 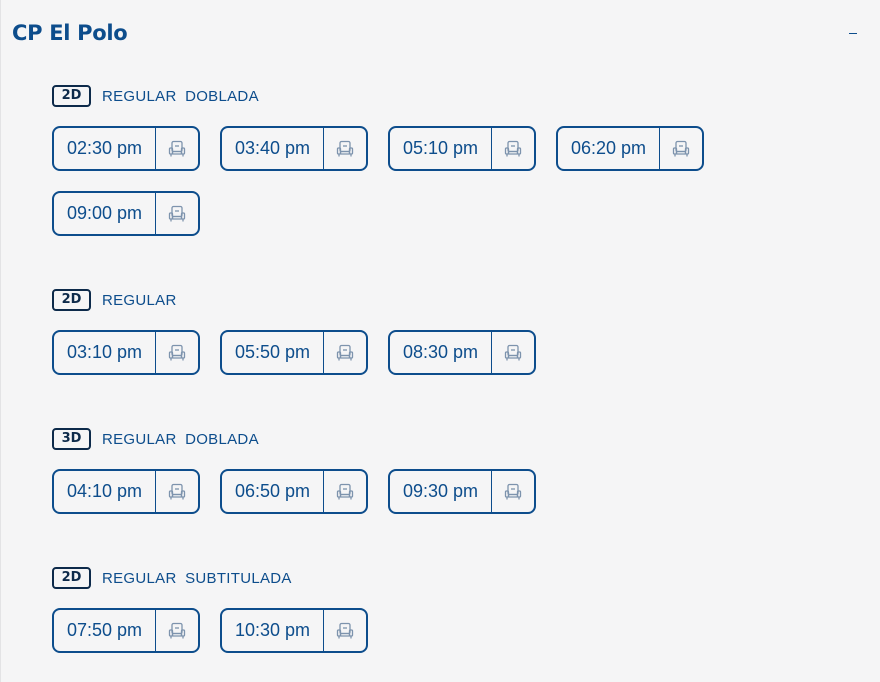 What do you see at coordinates (441, 352) in the screenshot?
I see `showtime-label: 08:30 pm` at bounding box center [441, 352].